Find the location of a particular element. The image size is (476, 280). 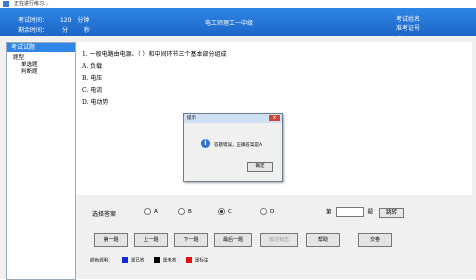

exam-title: 电工师理工一中级 is located at coordinates (229, 23).